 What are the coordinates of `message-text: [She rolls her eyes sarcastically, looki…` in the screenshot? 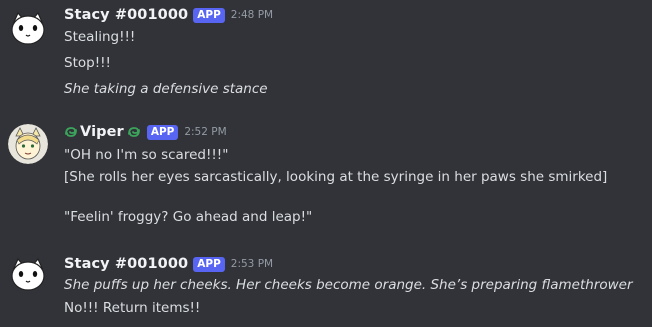 It's located at (336, 177).